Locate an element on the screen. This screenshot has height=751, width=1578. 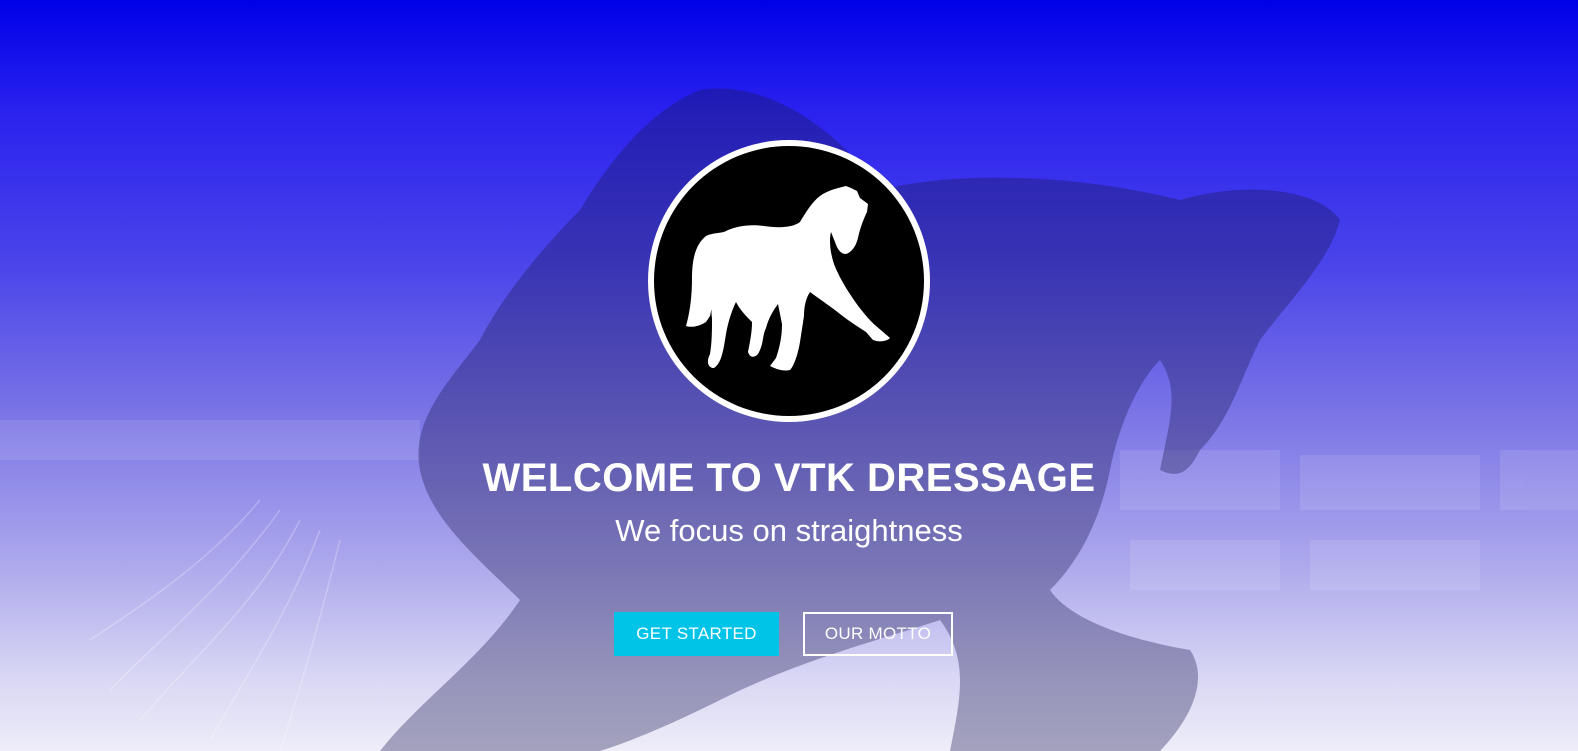
page-title: WELCOME TO VTK DRESSAGE is located at coordinates (789, 478).